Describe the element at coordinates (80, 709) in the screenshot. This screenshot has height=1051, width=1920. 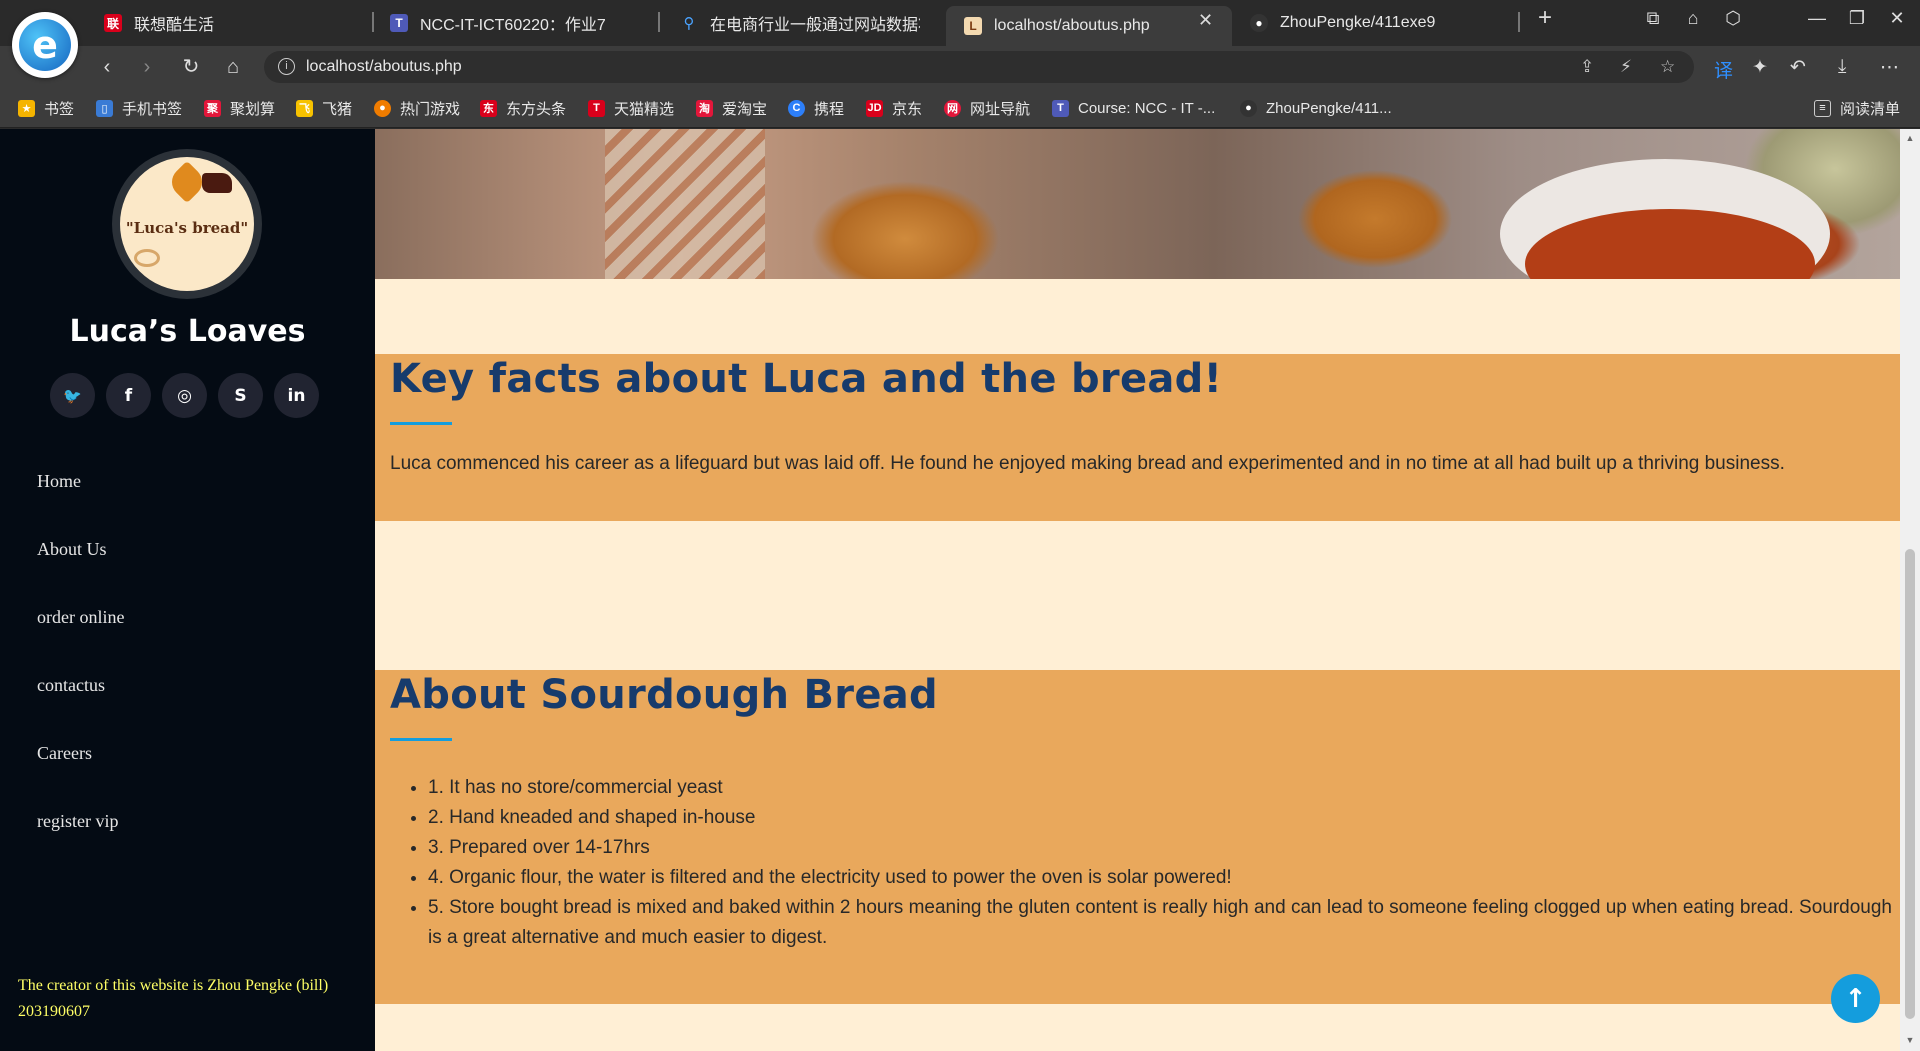
I see `nav-contactus: contactus` at that location.